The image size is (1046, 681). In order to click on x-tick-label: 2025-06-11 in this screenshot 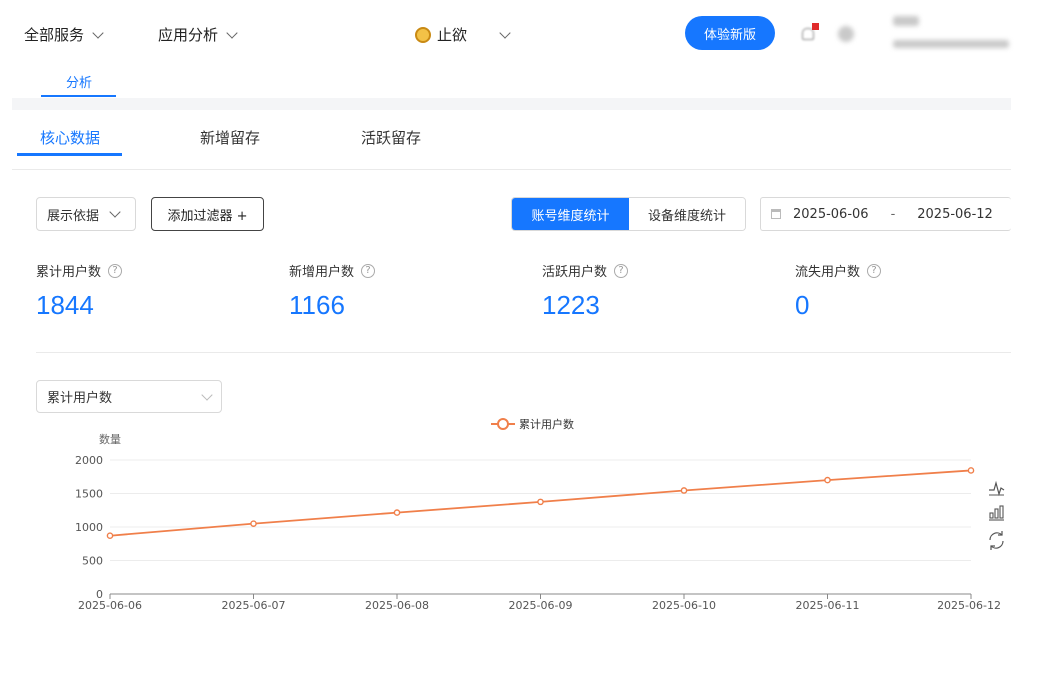, I will do `click(828, 605)`.